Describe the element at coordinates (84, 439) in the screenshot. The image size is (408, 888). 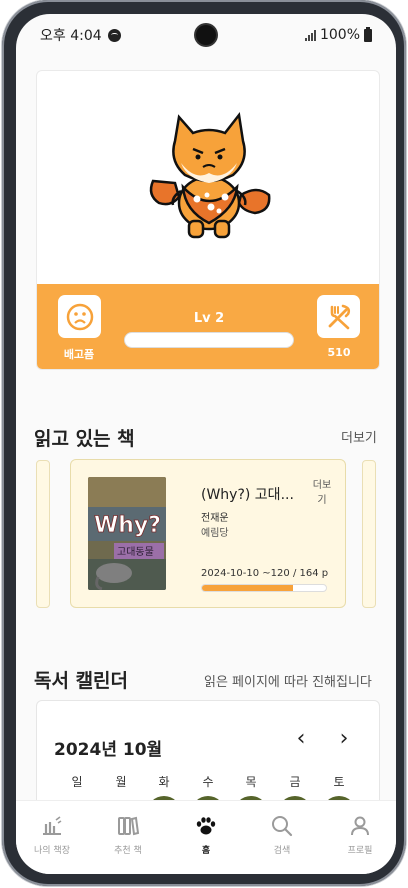
I see `reading-section-title: 읽고 있는 책` at that location.